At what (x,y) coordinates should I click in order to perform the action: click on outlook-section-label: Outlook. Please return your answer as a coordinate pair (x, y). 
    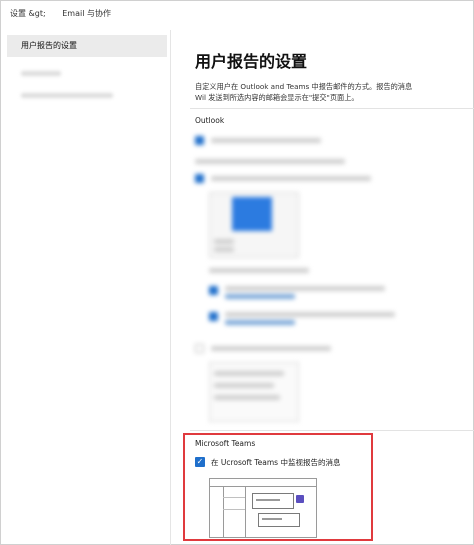
    Looking at the image, I should click on (210, 120).